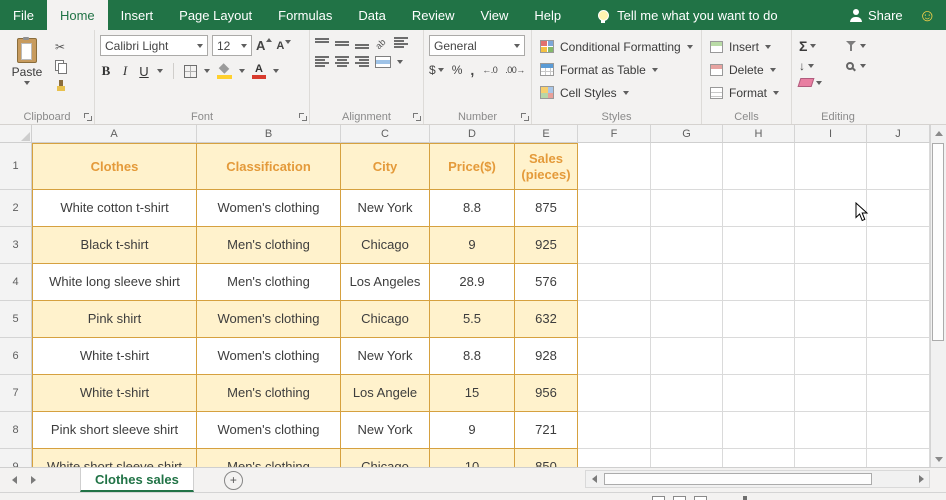 Image resolution: width=946 pixels, height=500 pixels. Describe the element at coordinates (284, 45) in the screenshot. I see `decrease-font-size-button: A` at that location.